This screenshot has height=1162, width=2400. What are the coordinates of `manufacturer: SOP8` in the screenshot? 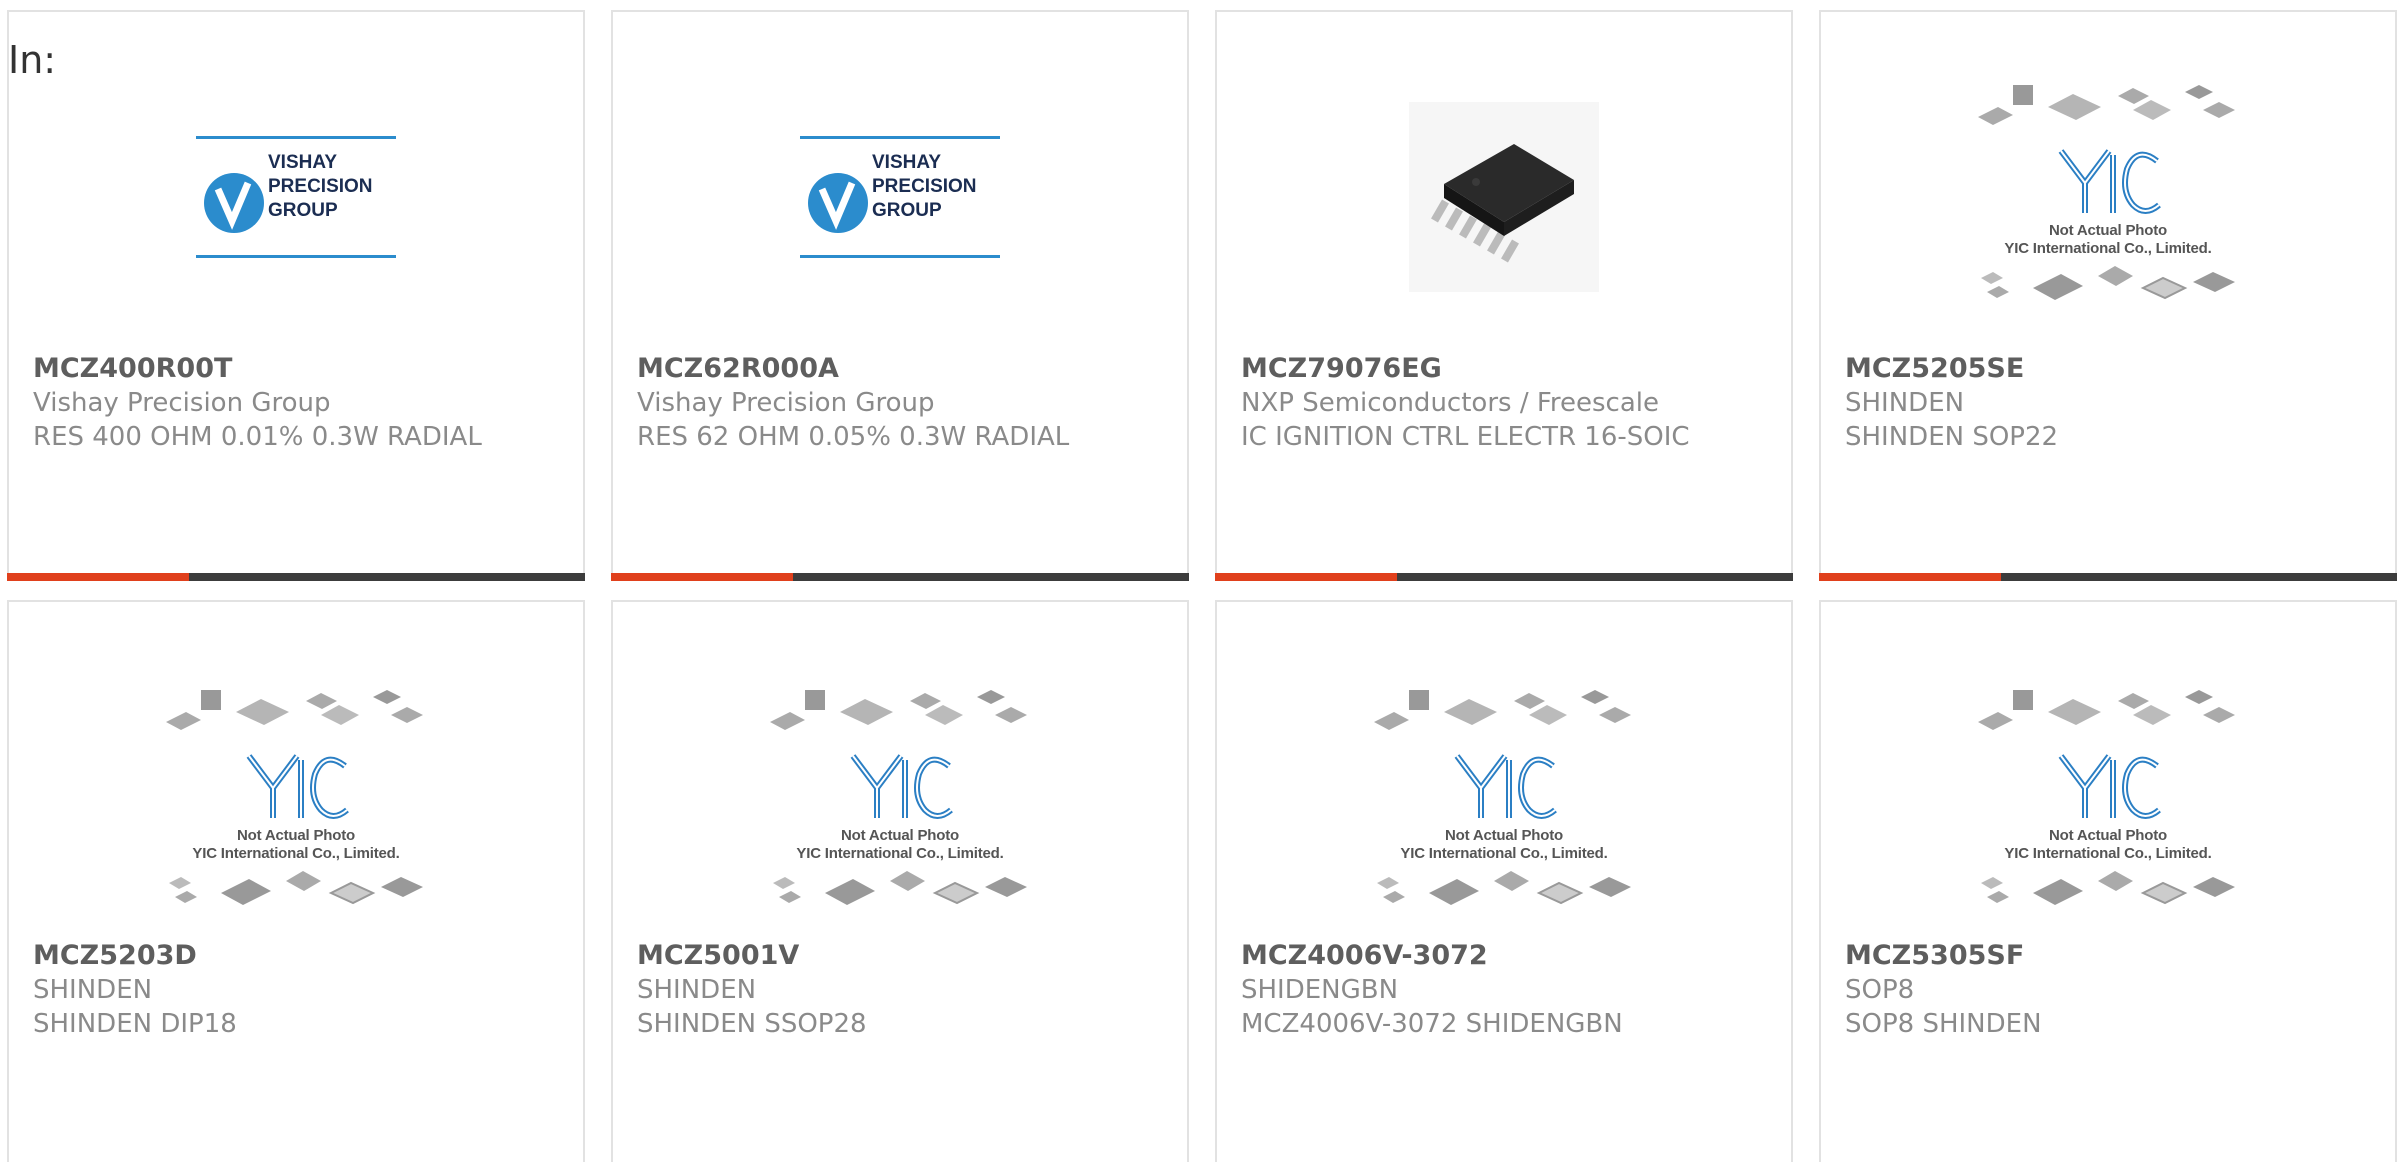 It's located at (1880, 990).